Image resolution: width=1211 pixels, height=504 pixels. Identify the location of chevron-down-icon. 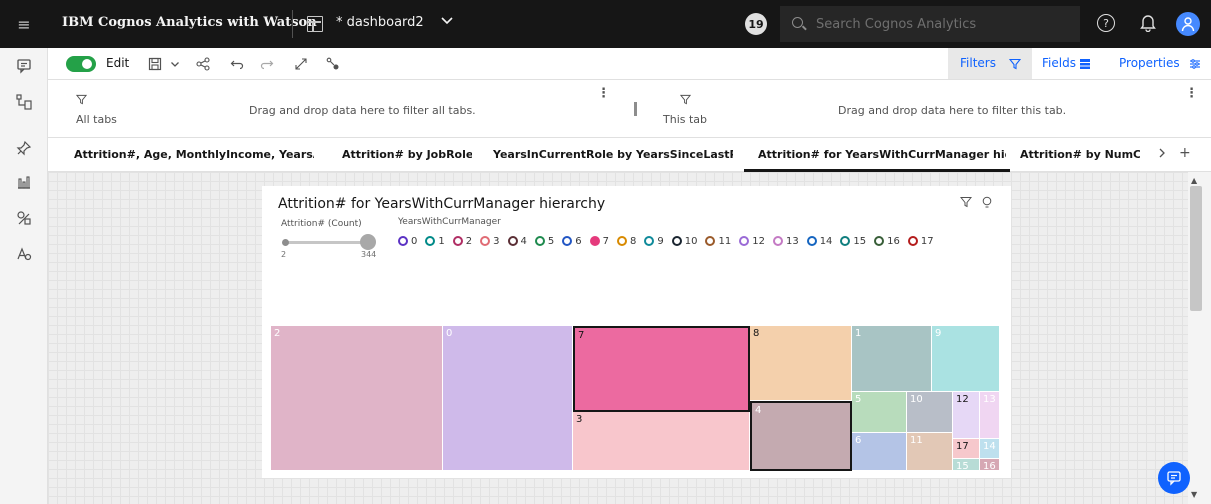
(447, 22).